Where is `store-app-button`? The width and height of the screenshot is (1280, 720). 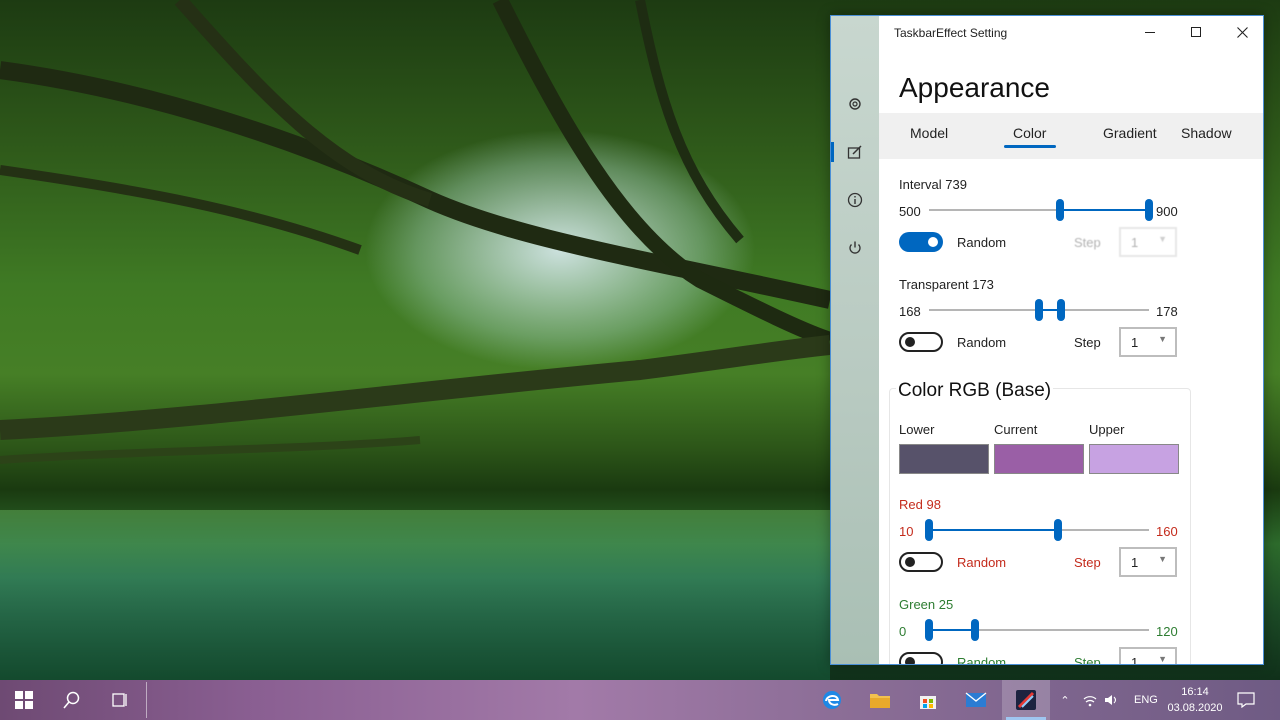
store-app-button is located at coordinates (928, 700).